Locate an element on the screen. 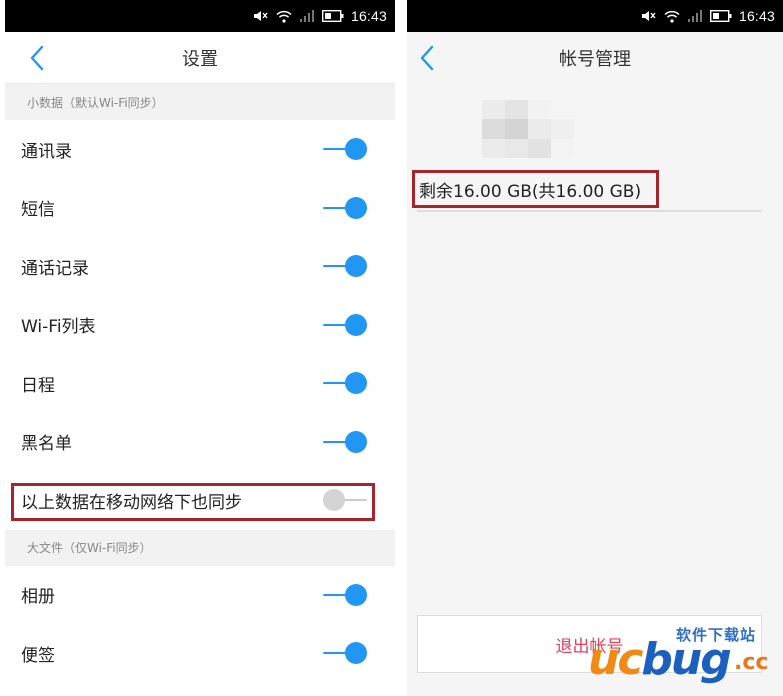 The image size is (783, 696). row-label: 通讯录 is located at coordinates (46, 151).